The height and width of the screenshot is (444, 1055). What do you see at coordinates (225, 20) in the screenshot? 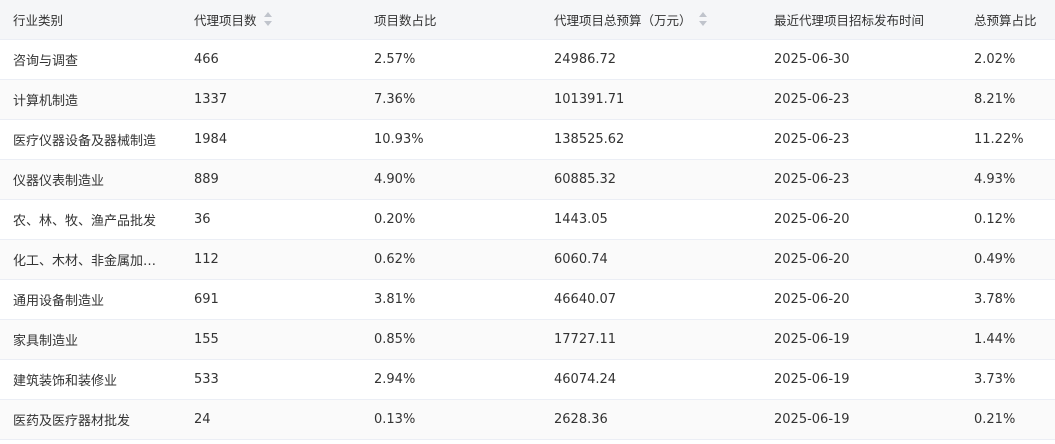
I see `column-header-label: 代理项目数` at bounding box center [225, 20].